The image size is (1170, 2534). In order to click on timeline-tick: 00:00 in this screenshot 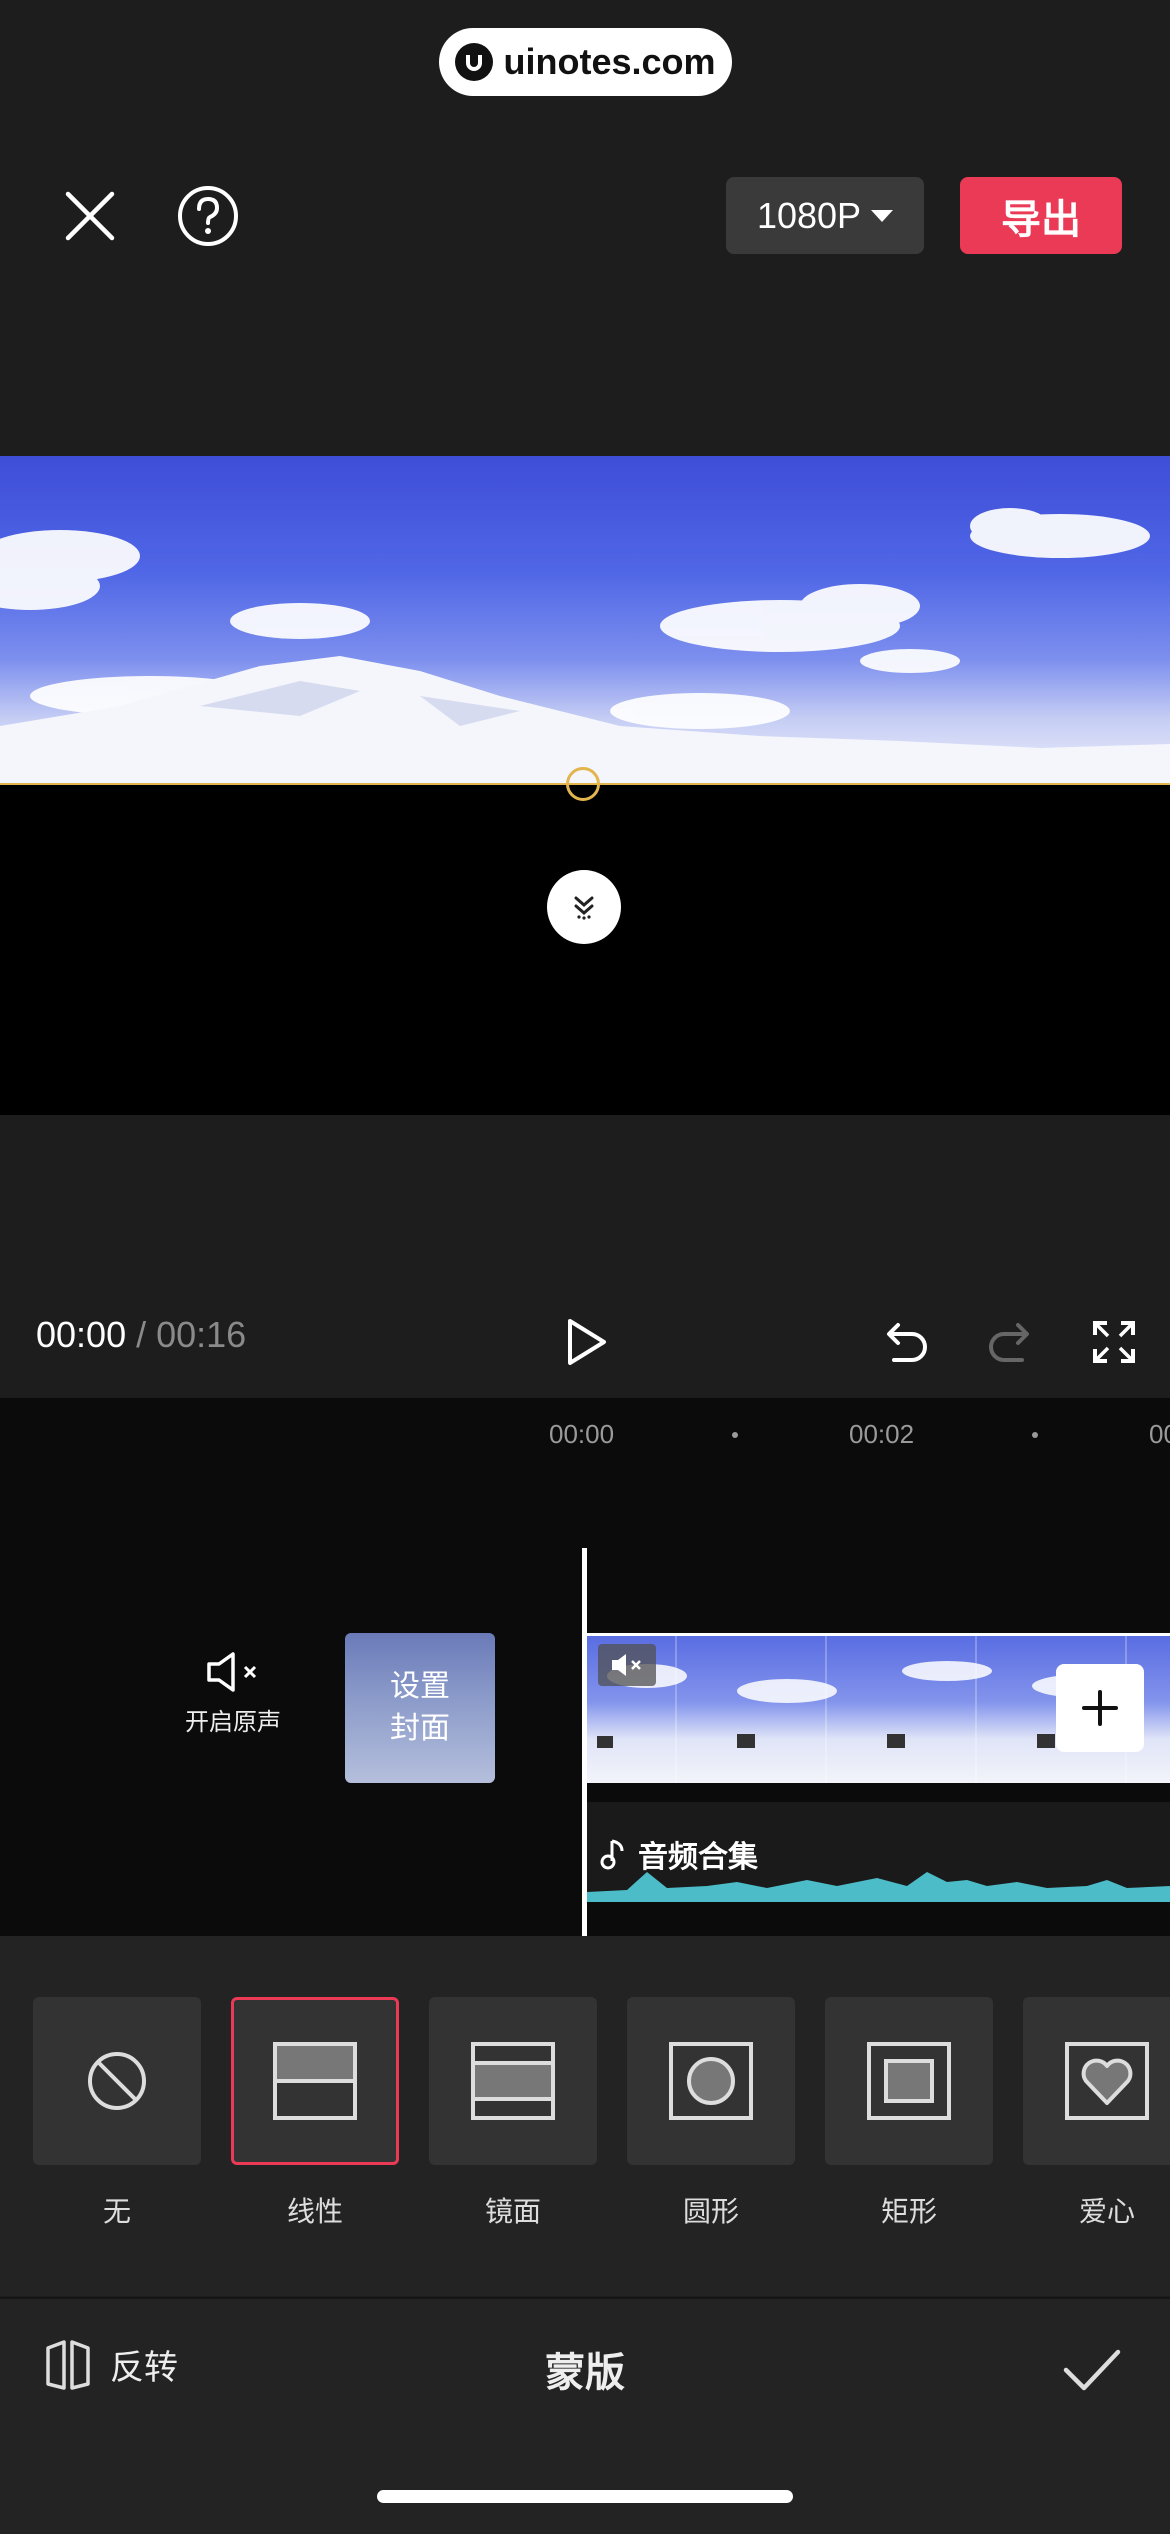, I will do `click(582, 1434)`.